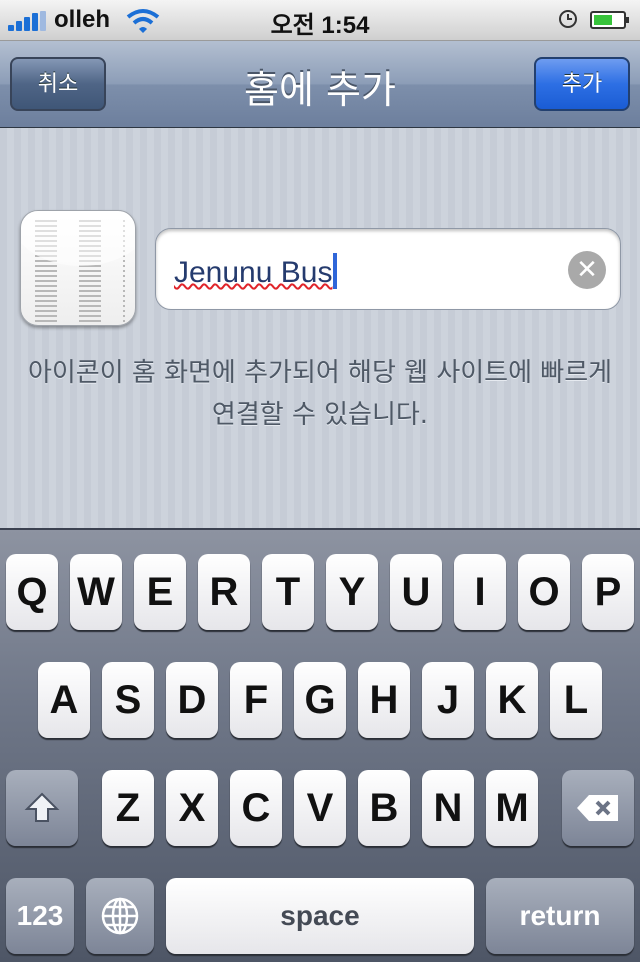  I want to click on key-t: T, so click(288, 592).